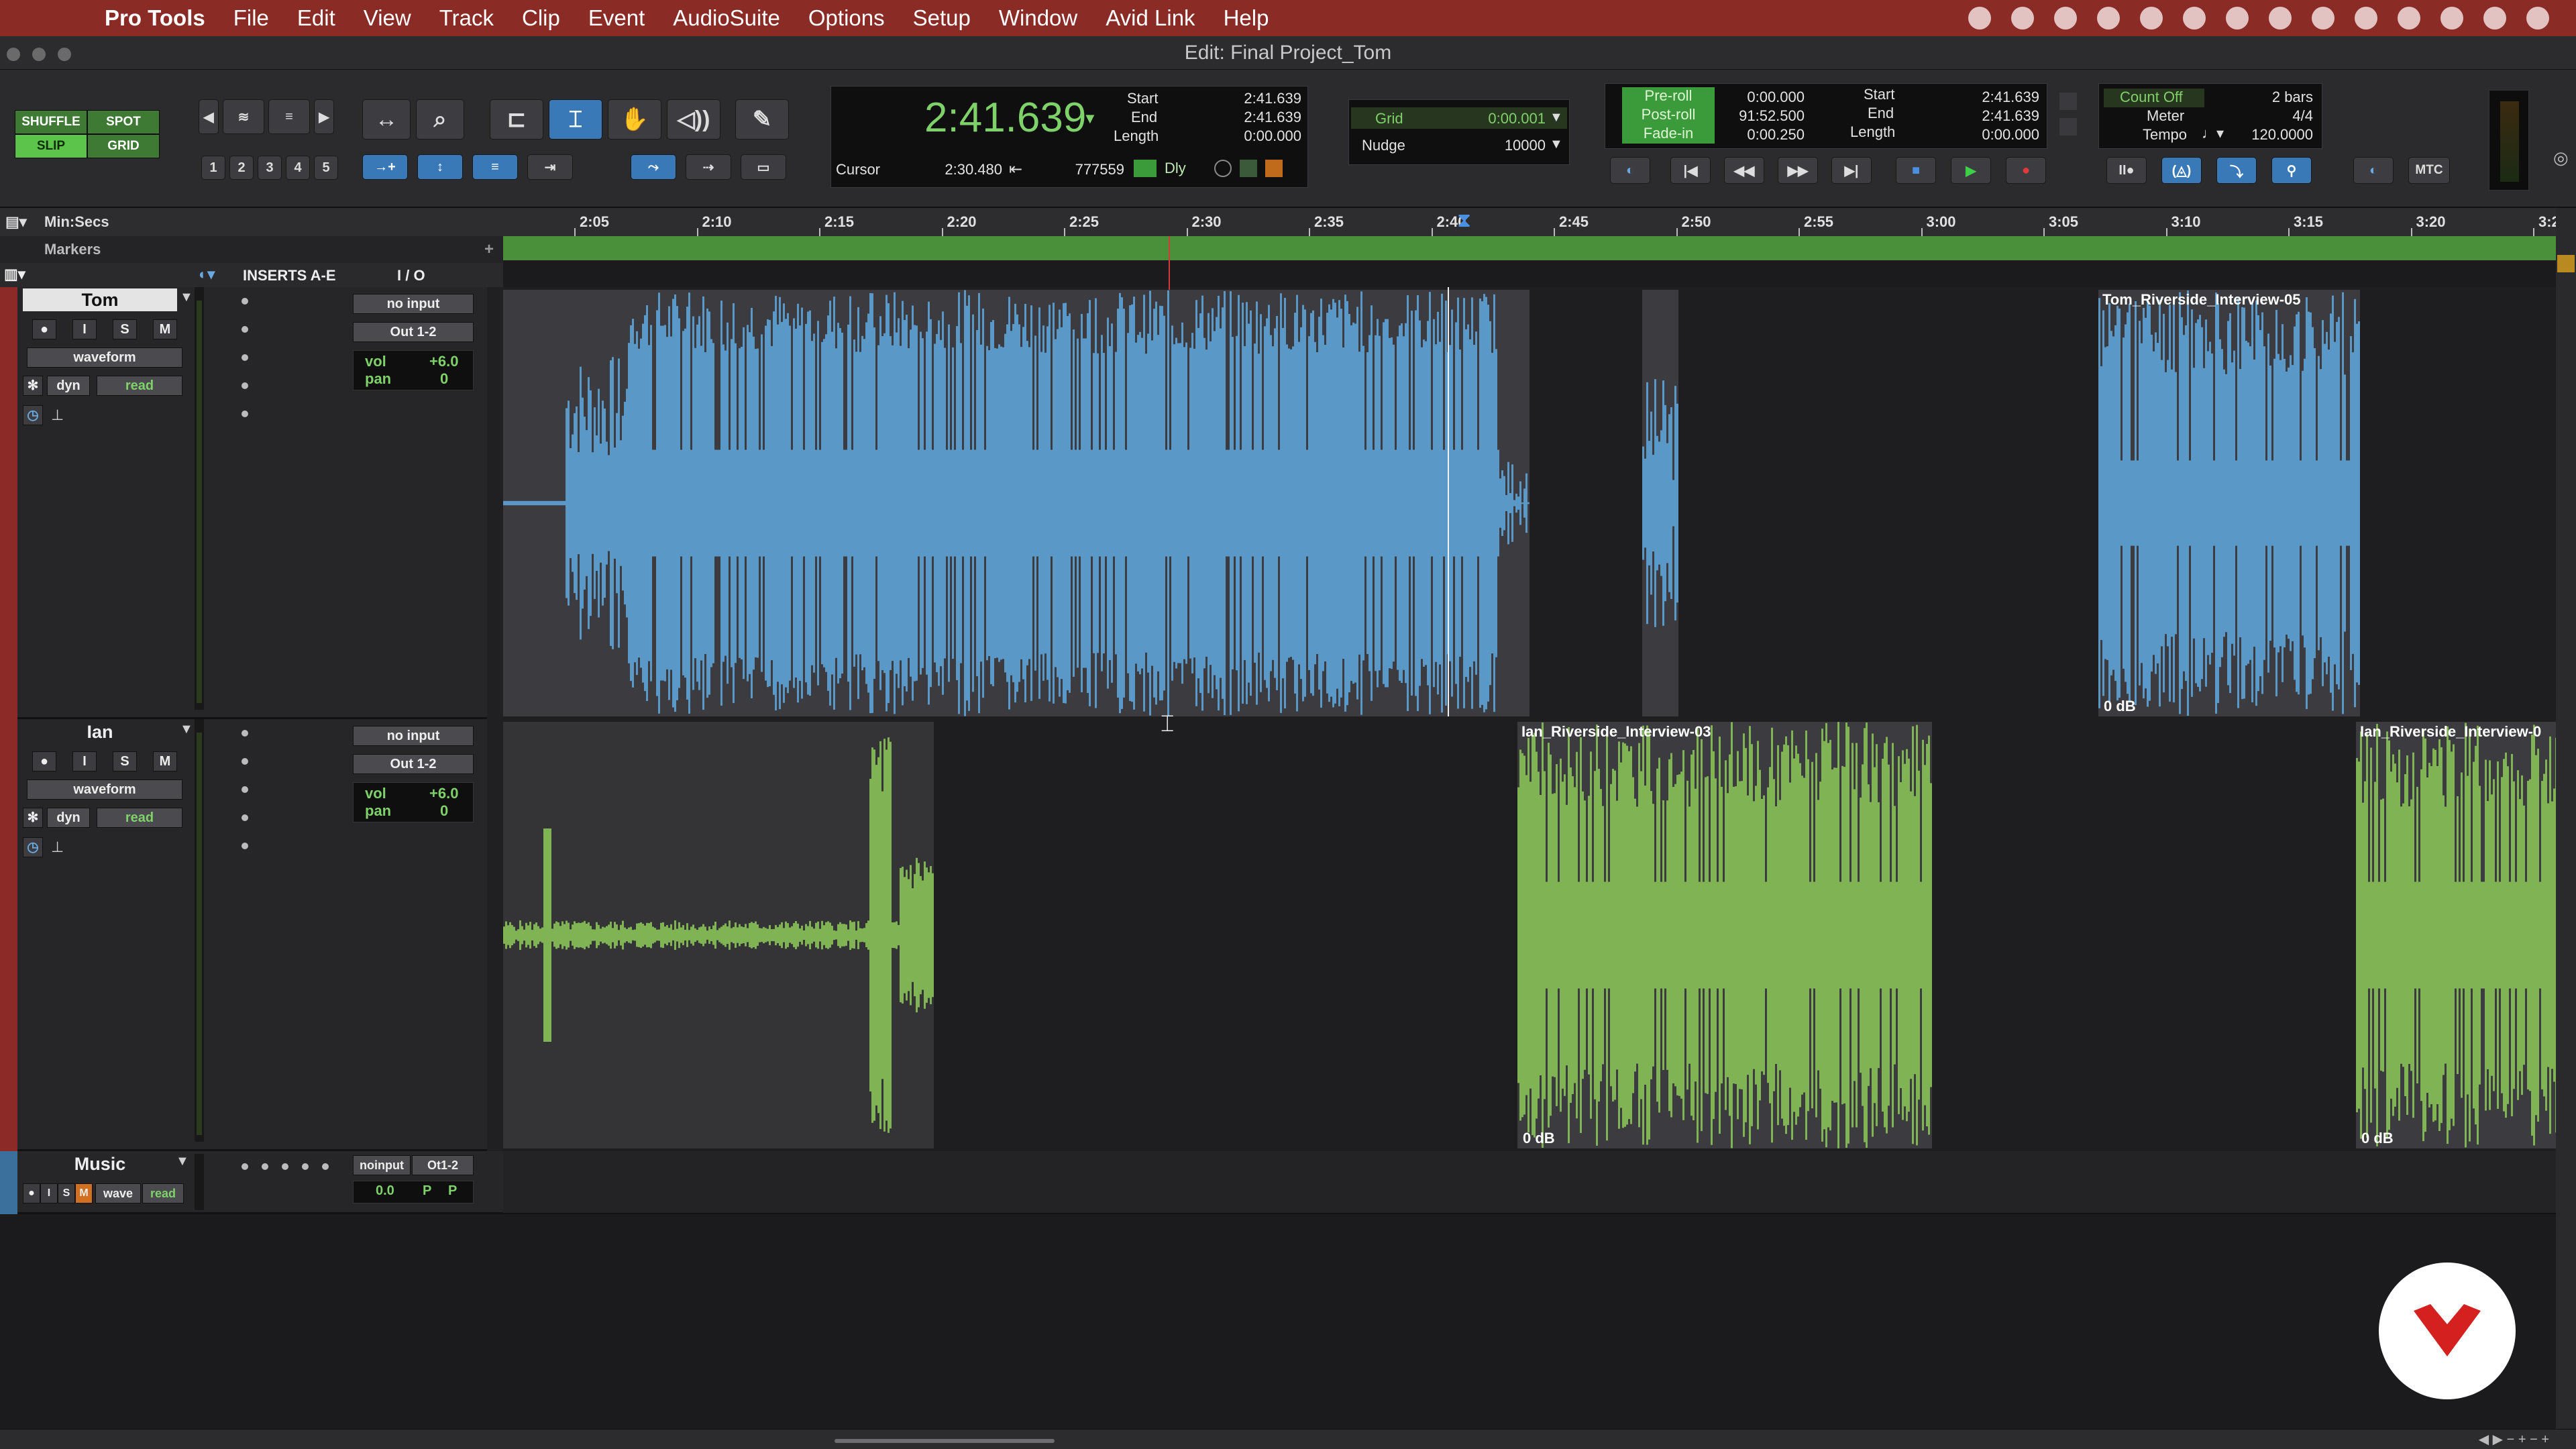 The image size is (2576, 1449). Describe the element at coordinates (125, 329) in the screenshot. I see `solo-button: S` at that location.